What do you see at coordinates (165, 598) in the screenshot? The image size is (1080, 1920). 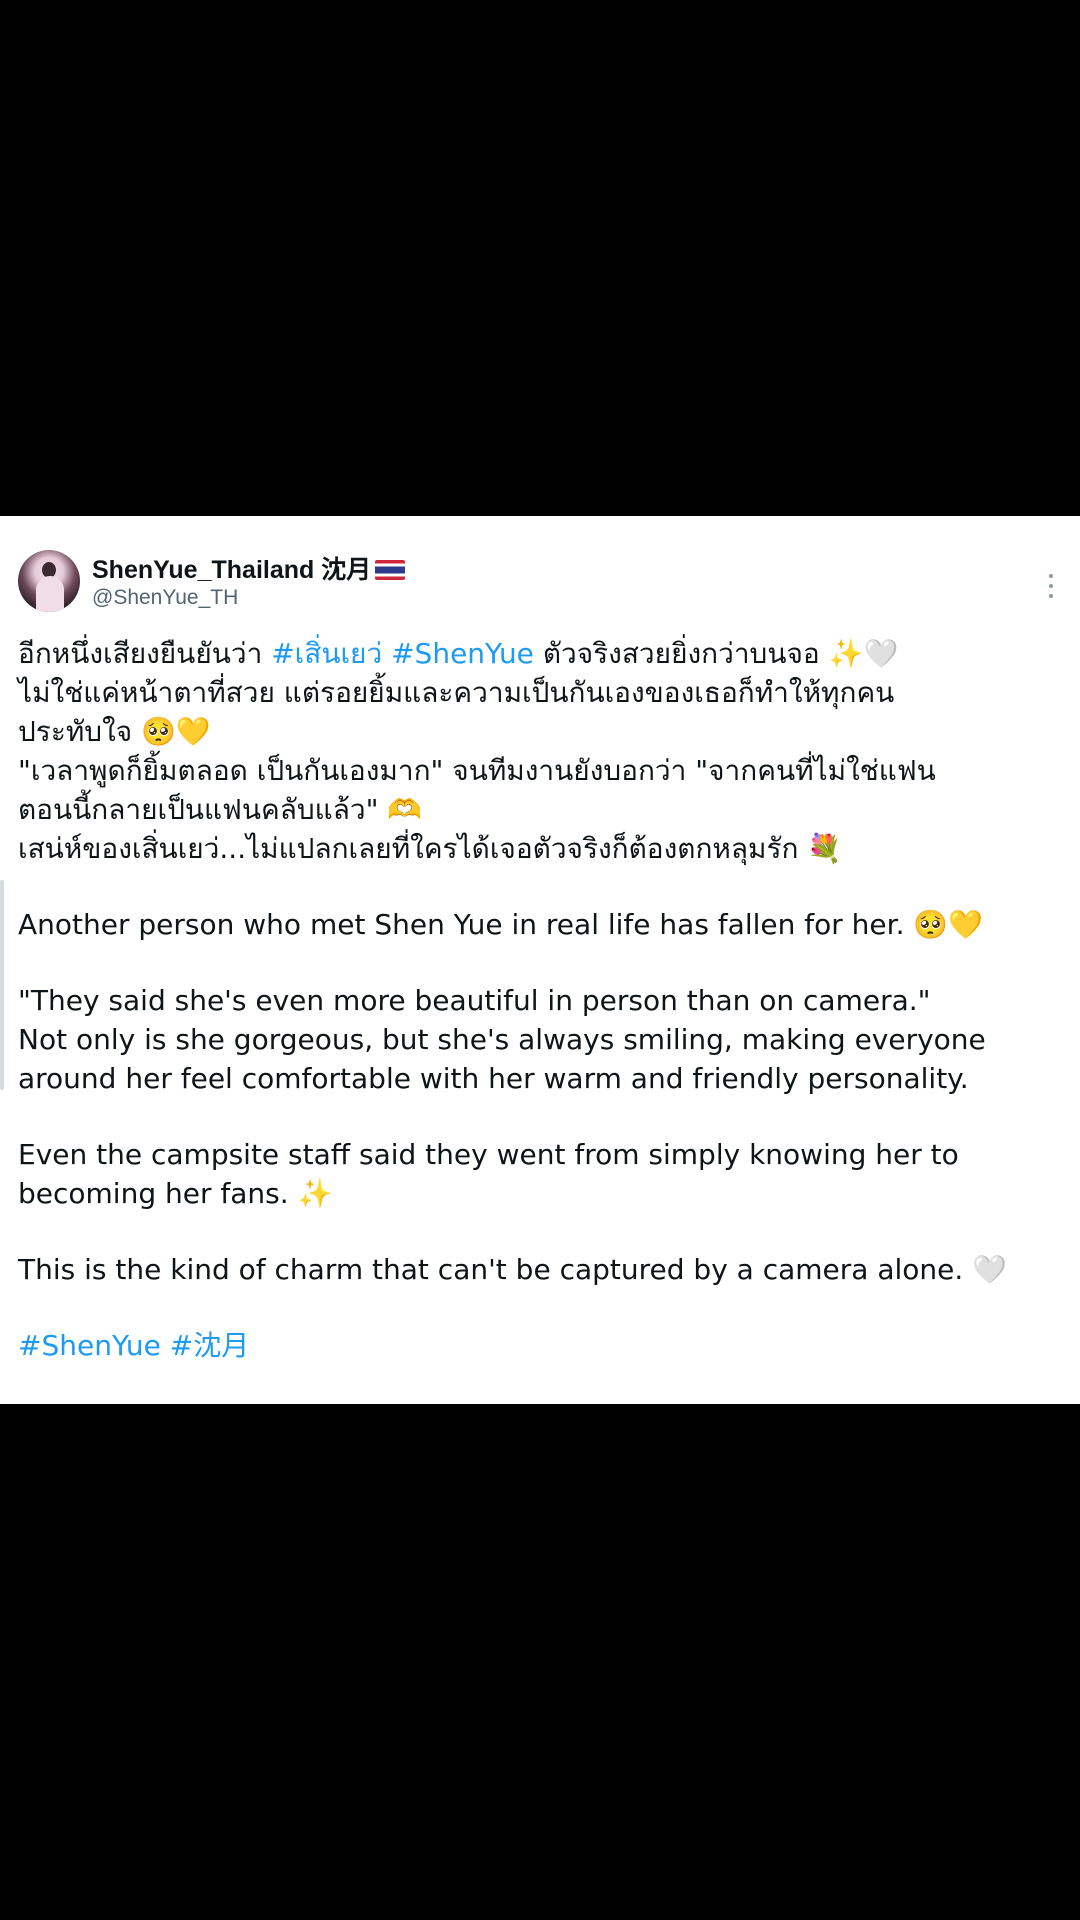 I see `author-handle: @ShenYue_TH` at bounding box center [165, 598].